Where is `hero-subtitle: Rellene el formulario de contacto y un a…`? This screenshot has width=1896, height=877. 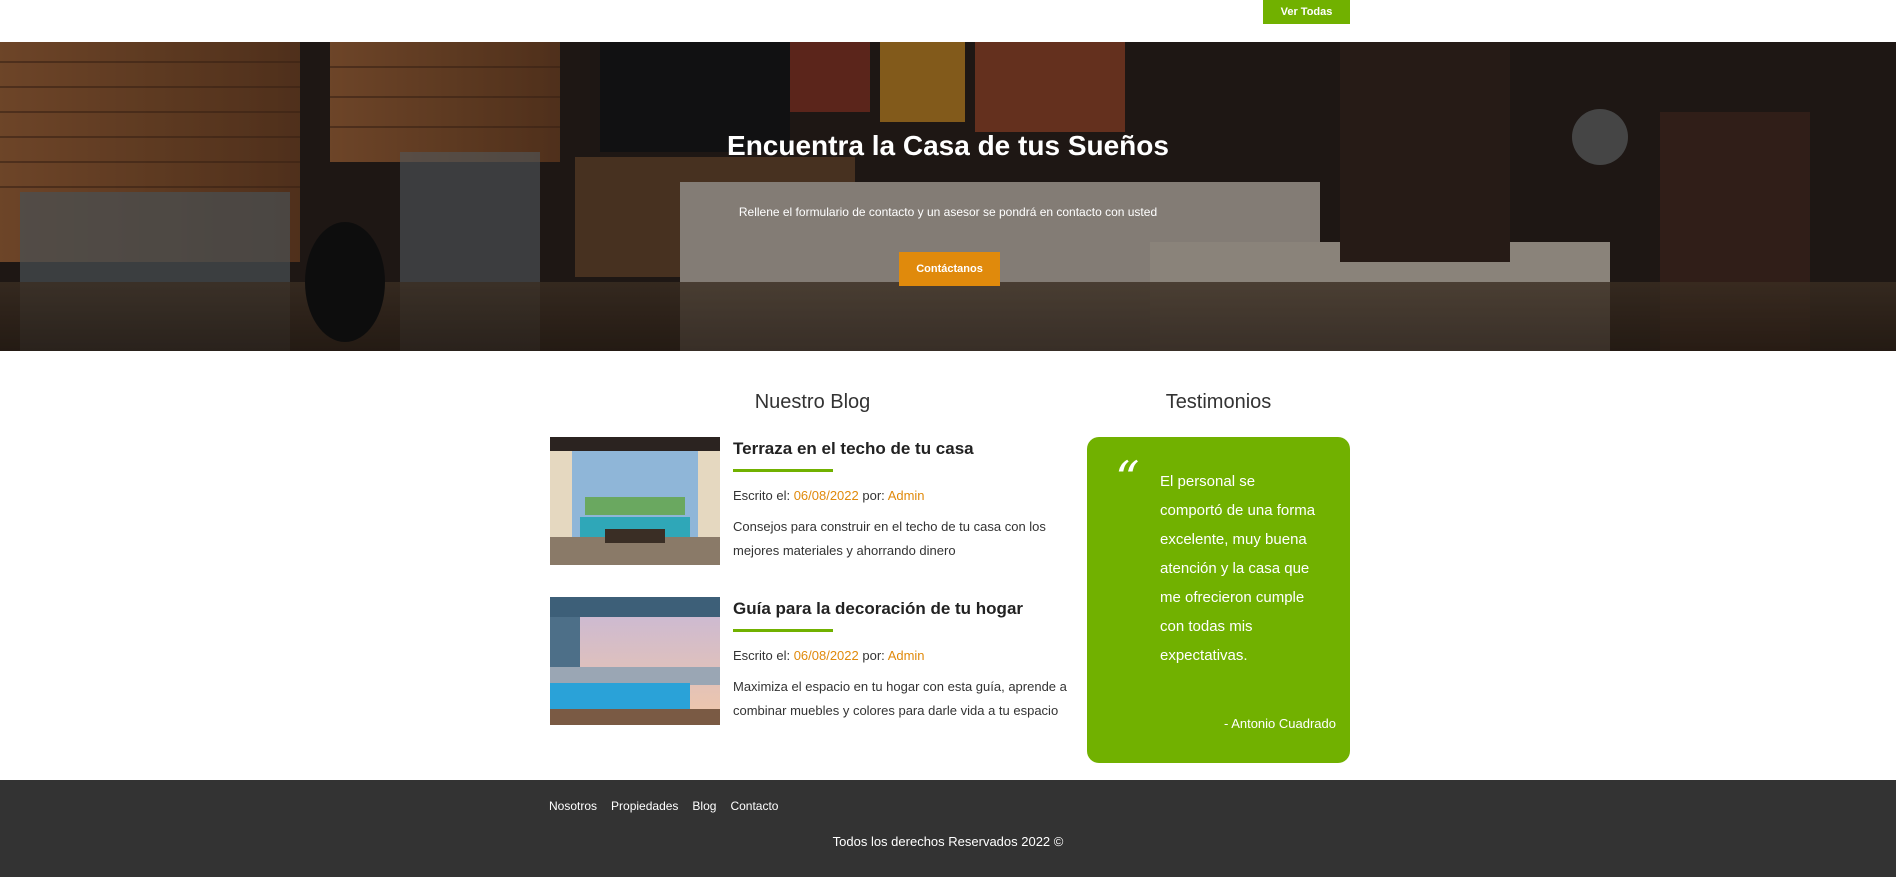
hero-subtitle: Rellene el formulario de contacto y un a… is located at coordinates (948, 212).